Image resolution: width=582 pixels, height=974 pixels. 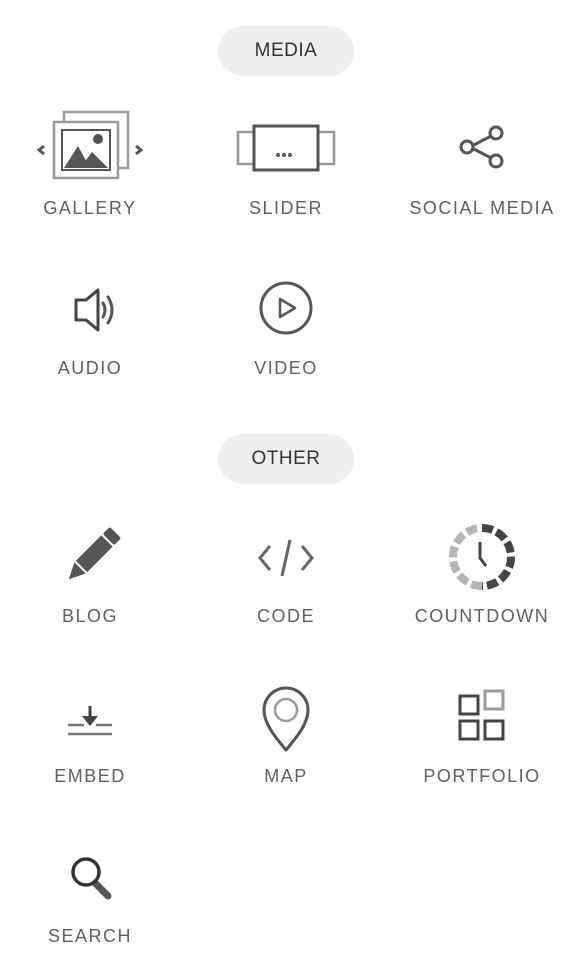 I want to click on other-section-title: OTHER, so click(x=286, y=458).